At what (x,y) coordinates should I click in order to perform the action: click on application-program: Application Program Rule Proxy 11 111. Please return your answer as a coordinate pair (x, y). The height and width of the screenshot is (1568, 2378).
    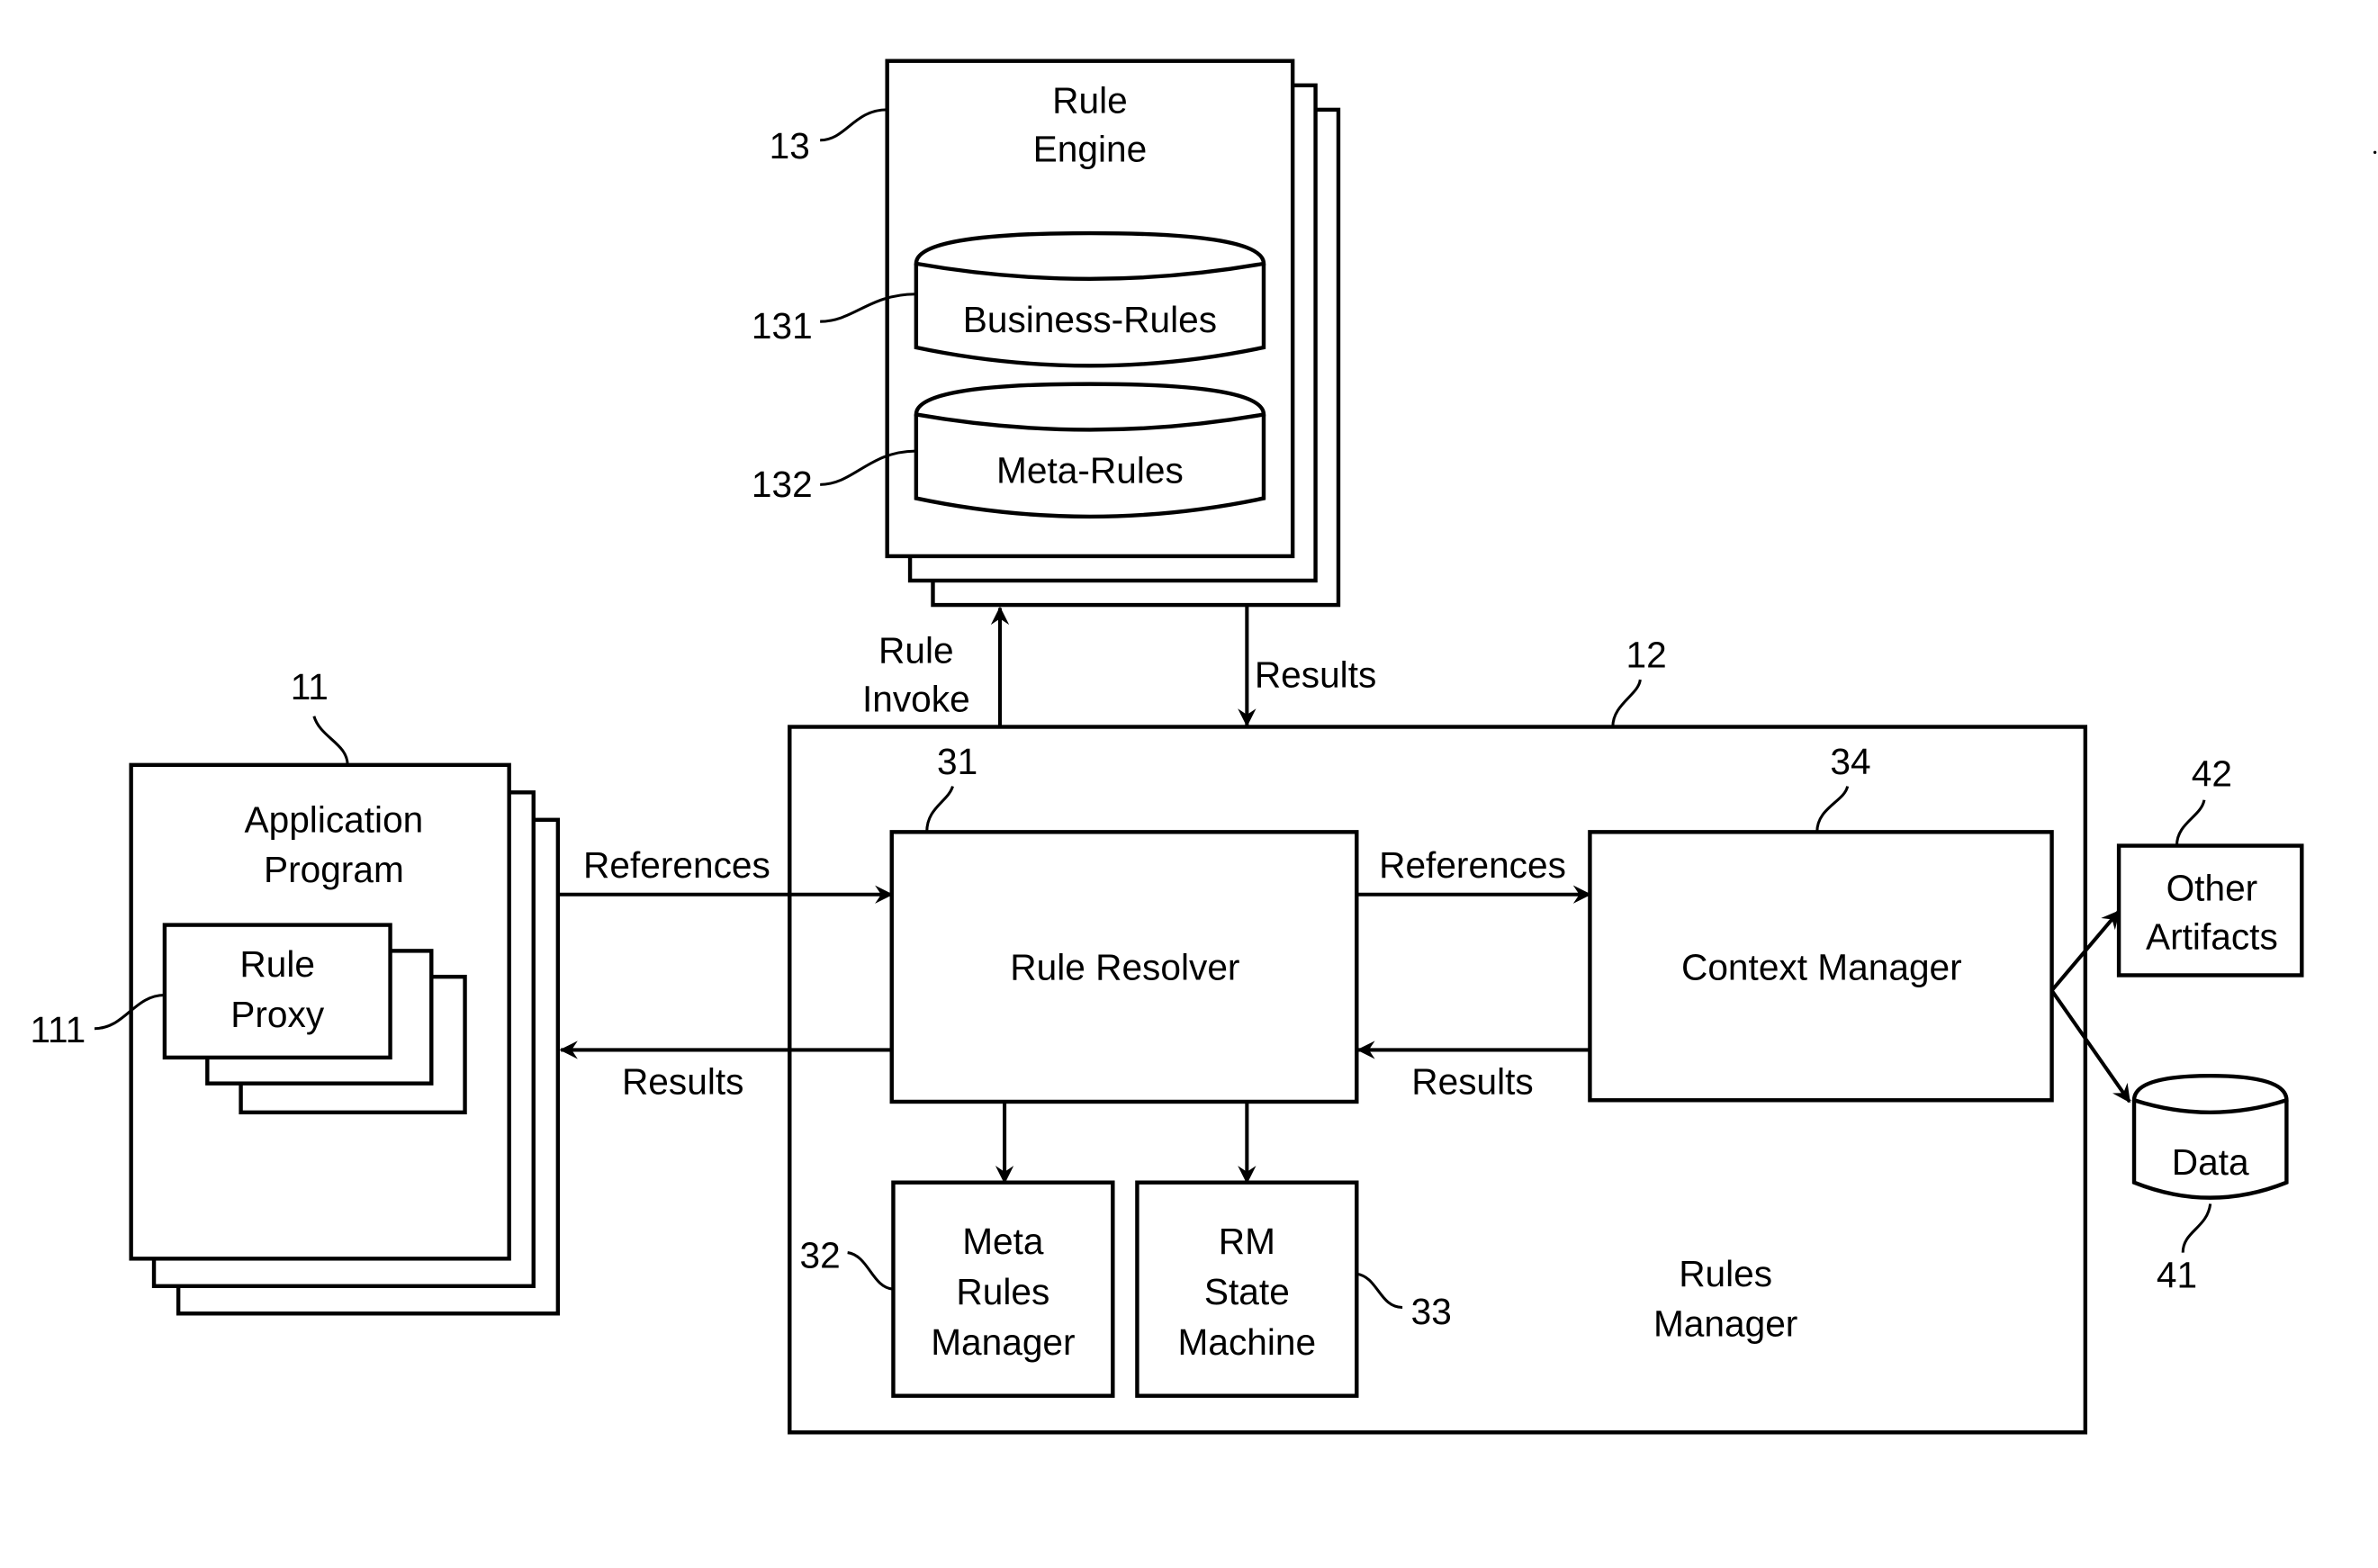
    Looking at the image, I should click on (296, 991).